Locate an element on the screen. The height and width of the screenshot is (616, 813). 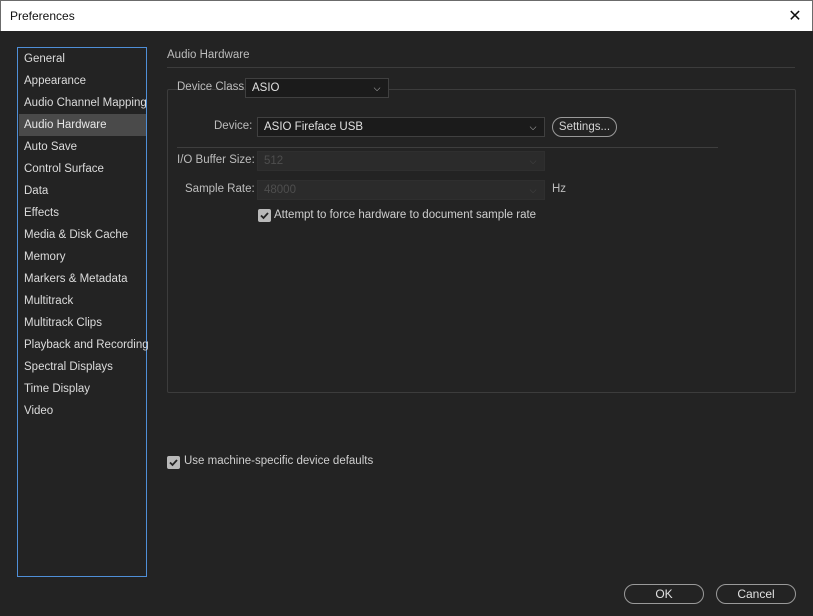
sample-rate-dropdown: 48000 ⌵ is located at coordinates (401, 190).